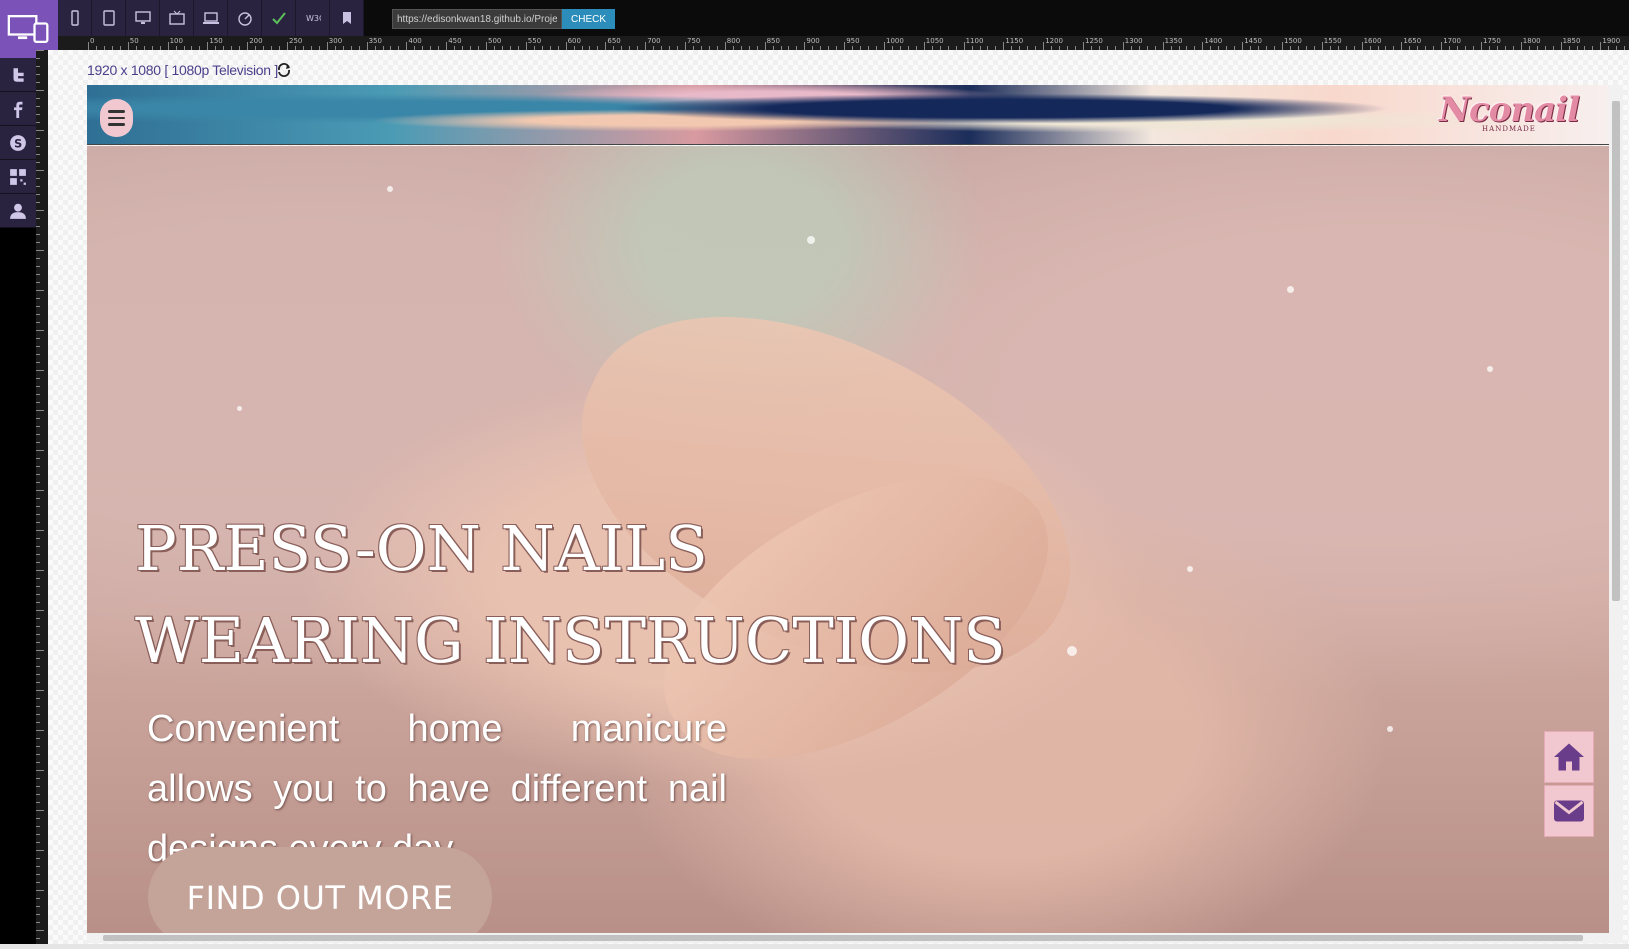 This screenshot has width=1629, height=949. What do you see at coordinates (116, 118) in the screenshot?
I see `hamburger-menu-button` at bounding box center [116, 118].